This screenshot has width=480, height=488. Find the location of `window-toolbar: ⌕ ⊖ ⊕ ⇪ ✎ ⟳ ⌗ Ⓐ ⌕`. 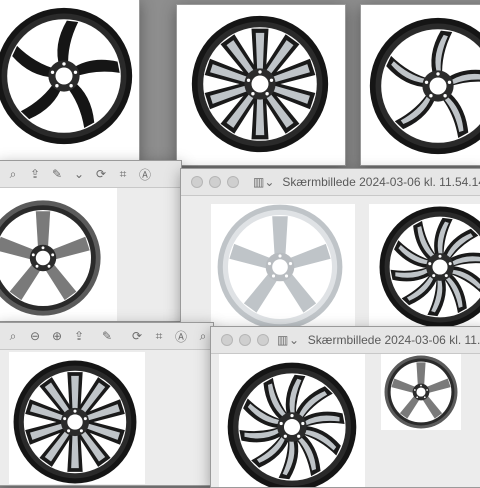

window-toolbar: ⌕ ⊖ ⊕ ⇪ ✎ ⟳ ⌗ Ⓐ ⌕ is located at coordinates (106, 336).